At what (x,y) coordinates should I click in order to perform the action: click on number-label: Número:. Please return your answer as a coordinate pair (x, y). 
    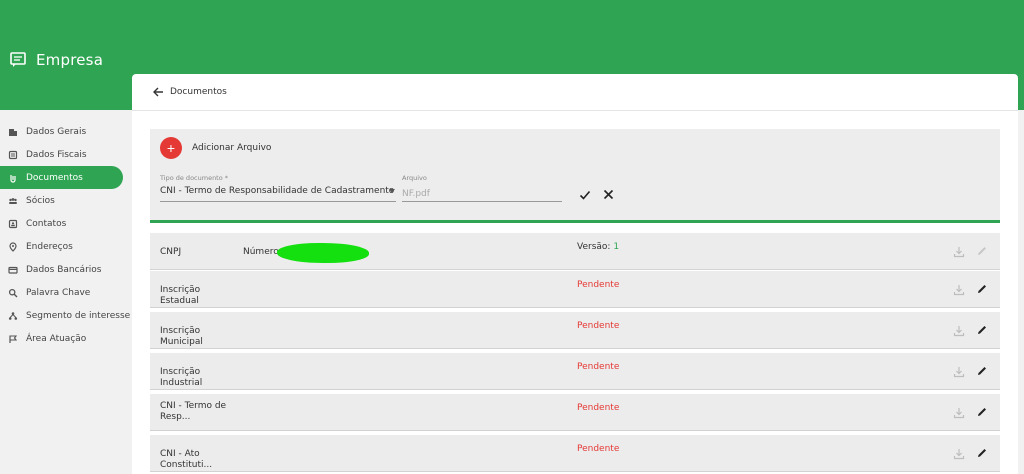
    Looking at the image, I should click on (262, 252).